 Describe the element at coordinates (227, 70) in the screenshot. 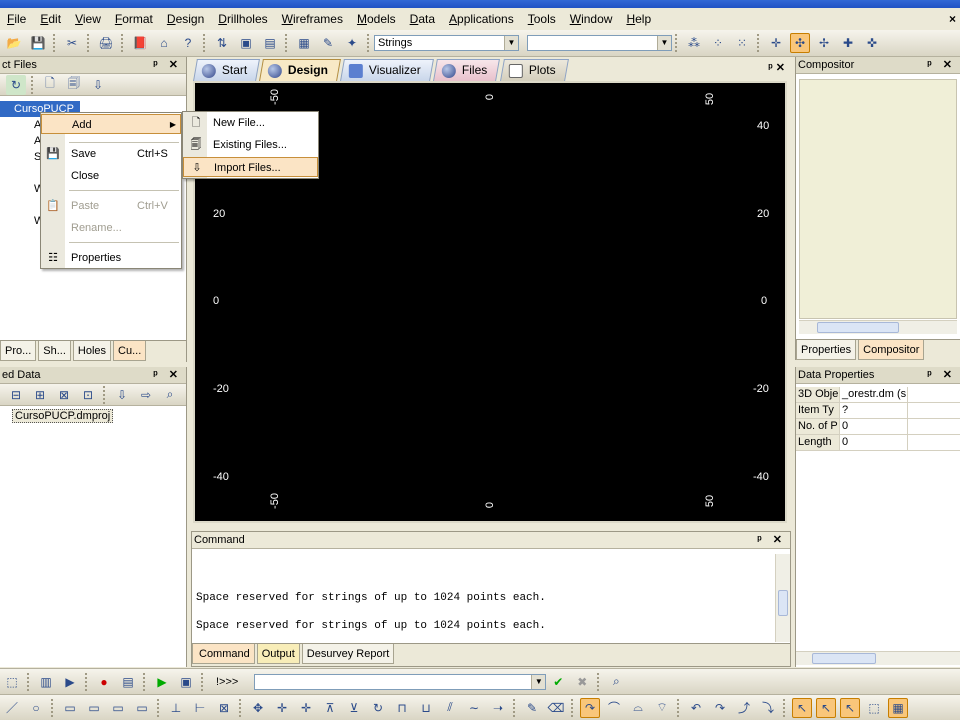

I see `tab-start: Start` at that location.